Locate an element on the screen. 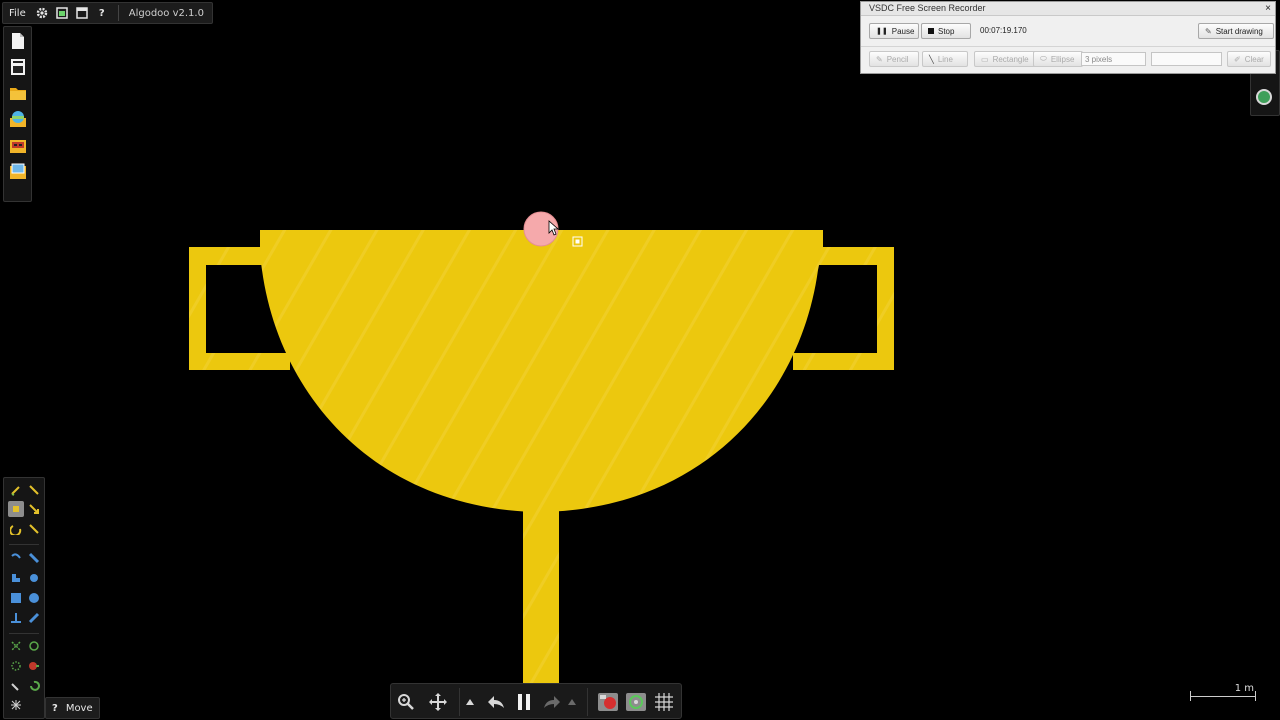 The width and height of the screenshot is (1280, 720). brush-tool-icon is located at coordinates (34, 490).